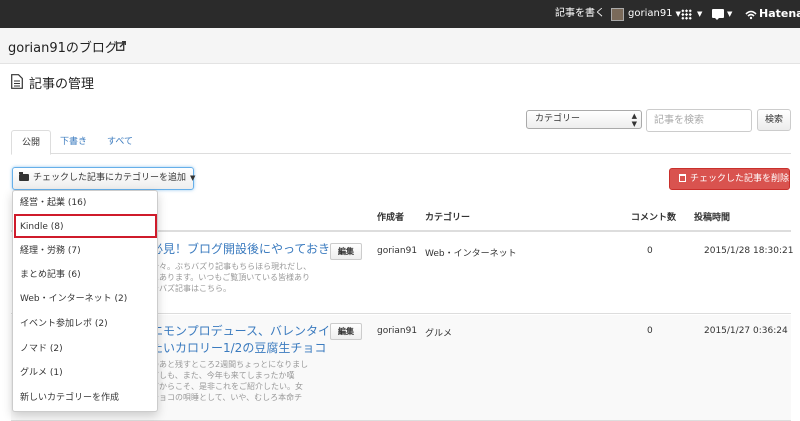  Describe the element at coordinates (110, 178) in the screenshot. I see `add-category-label: チェックした記事にカテゴリーを追加` at that location.